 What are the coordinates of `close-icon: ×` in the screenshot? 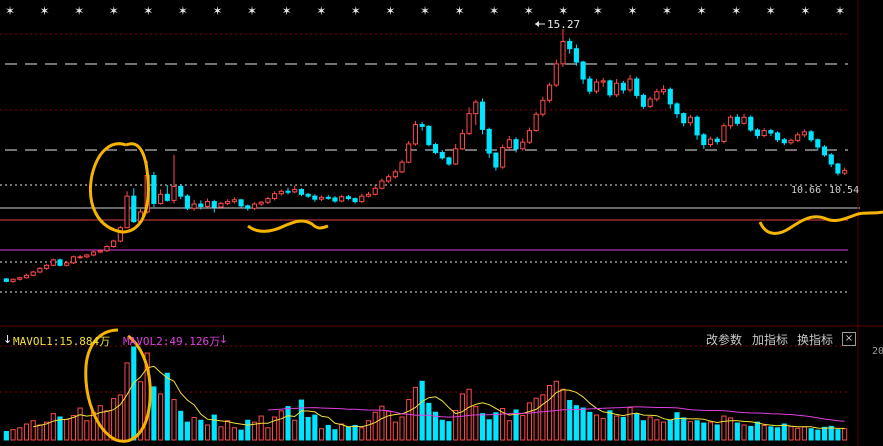 It's located at (849, 339).